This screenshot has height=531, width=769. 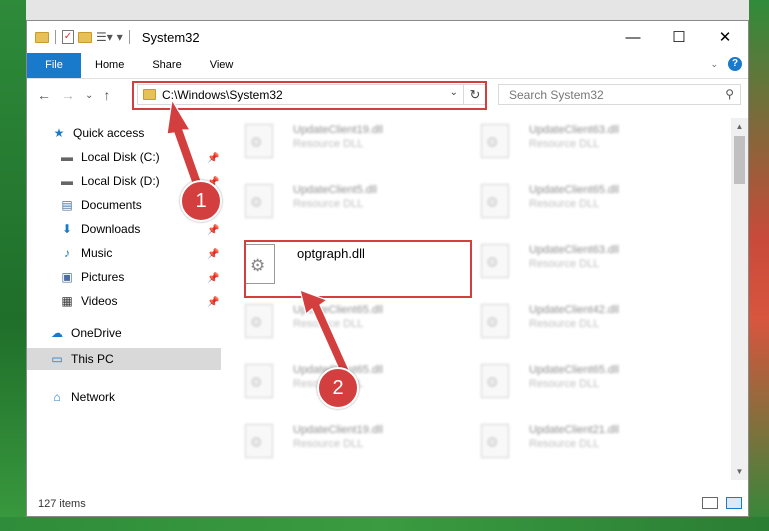 What do you see at coordinates (338, 388) in the screenshot?
I see `callout-badge-2: 2` at bounding box center [338, 388].